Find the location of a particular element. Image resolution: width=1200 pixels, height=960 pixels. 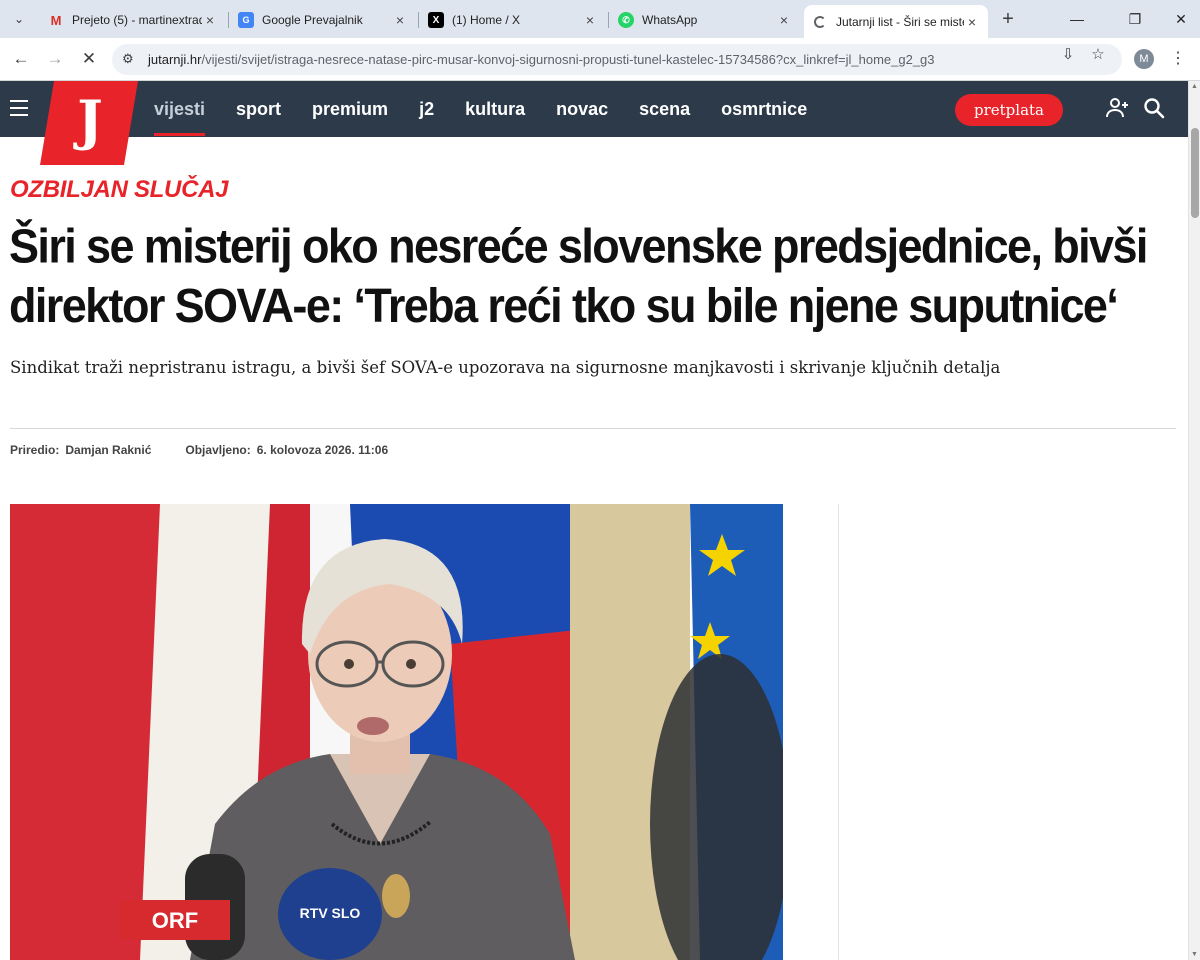

forward-arrow-icon: → is located at coordinates (55, 59).